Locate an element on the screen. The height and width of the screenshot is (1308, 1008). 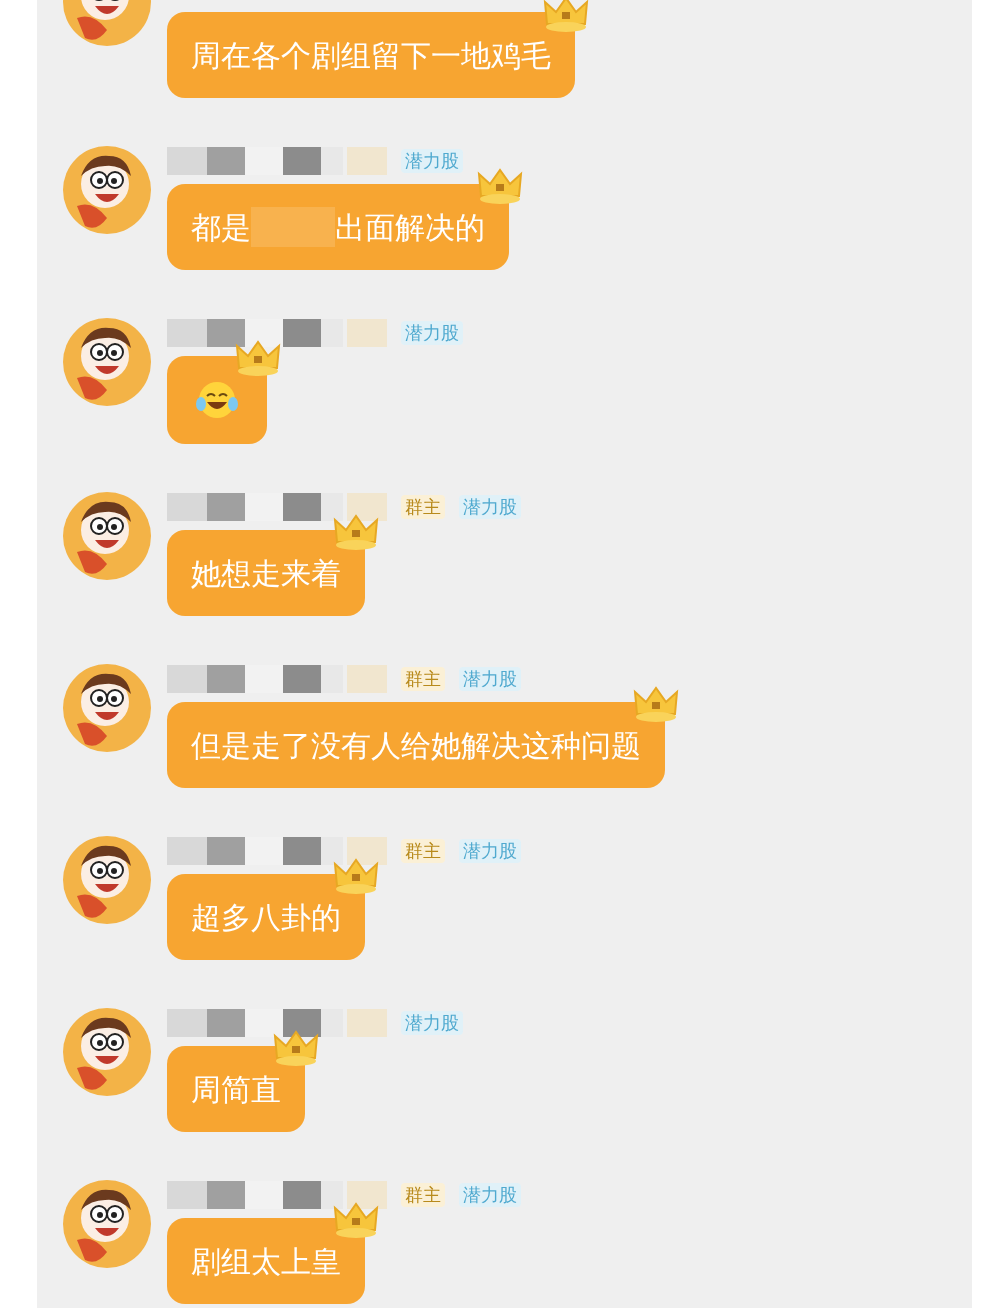
laughing-face-icon is located at coordinates (217, 400).